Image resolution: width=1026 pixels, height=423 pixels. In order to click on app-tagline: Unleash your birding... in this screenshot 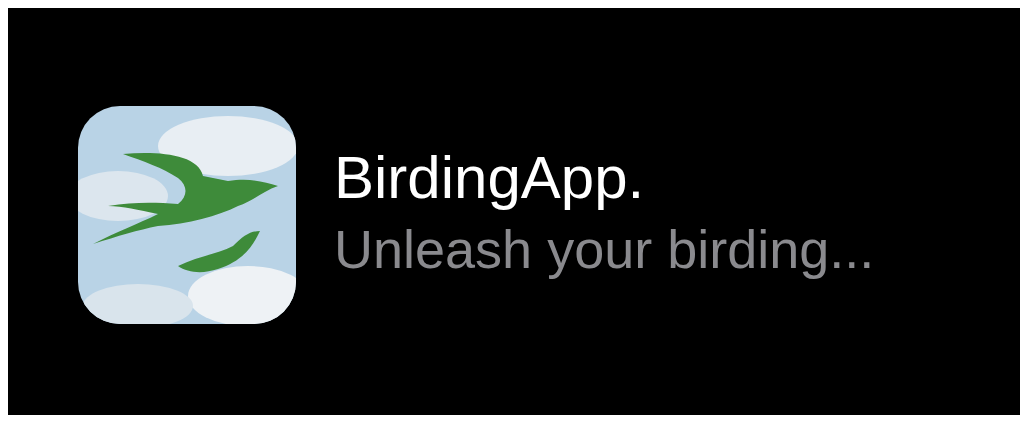, I will do `click(604, 249)`.